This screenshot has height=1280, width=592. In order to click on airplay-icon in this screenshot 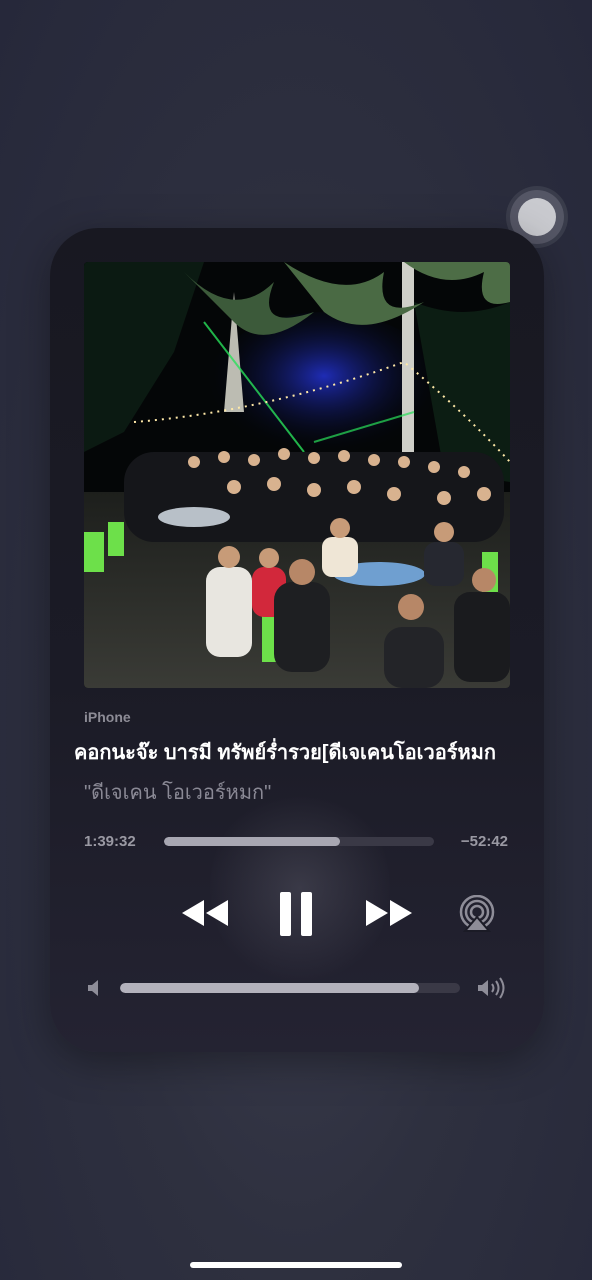, I will do `click(477, 913)`.